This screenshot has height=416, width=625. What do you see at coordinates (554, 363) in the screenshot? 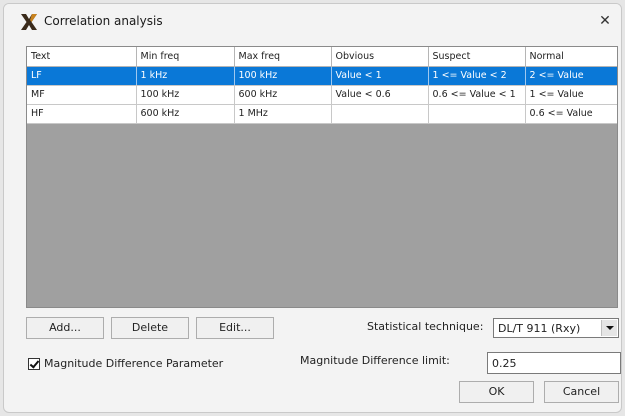
I see `magnitude-limit-input: 0.25` at bounding box center [554, 363].